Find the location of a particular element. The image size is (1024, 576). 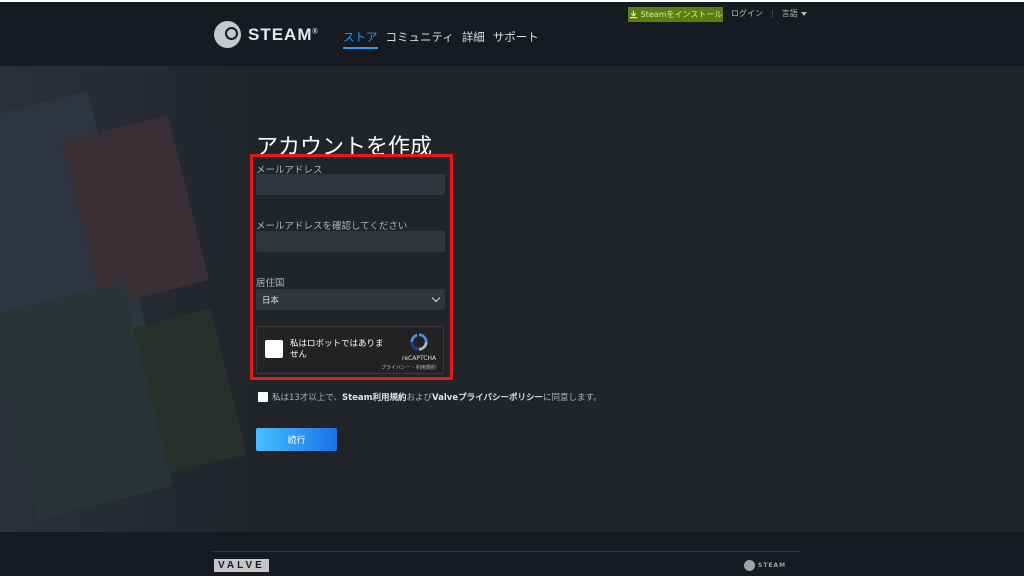

background-card is located at coordinates (87, 401).